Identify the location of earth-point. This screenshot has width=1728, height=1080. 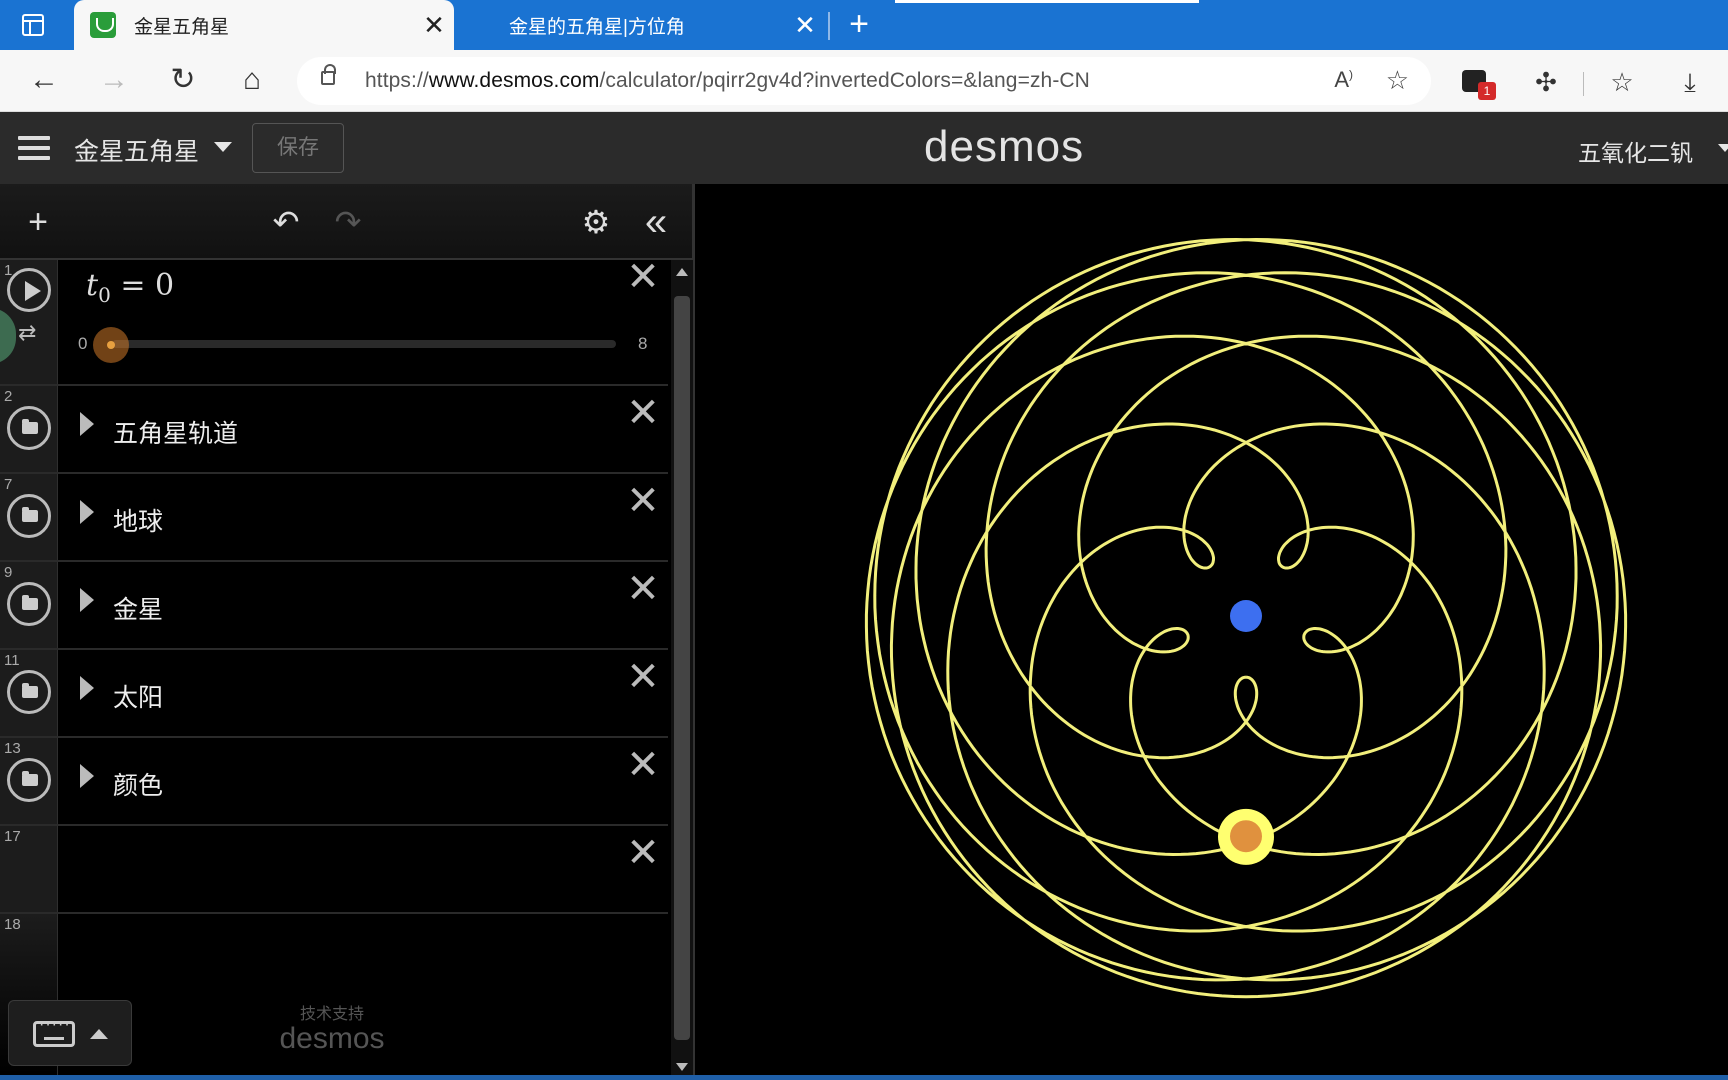
(1246, 616).